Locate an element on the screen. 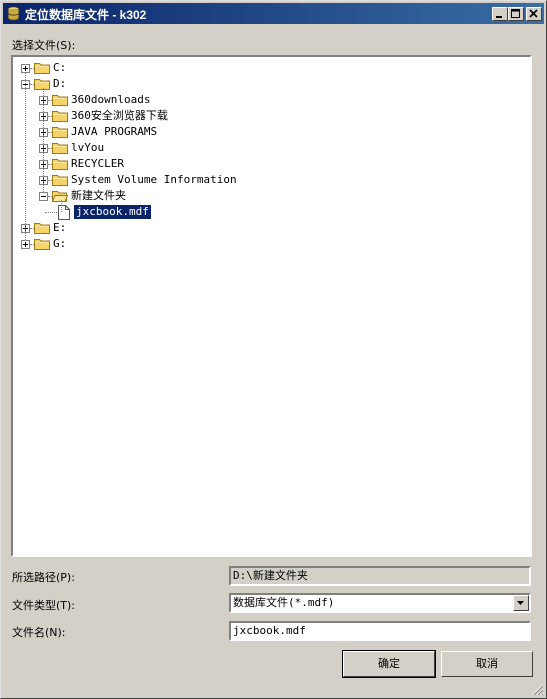  ok-button: 确定 is located at coordinates (389, 664).